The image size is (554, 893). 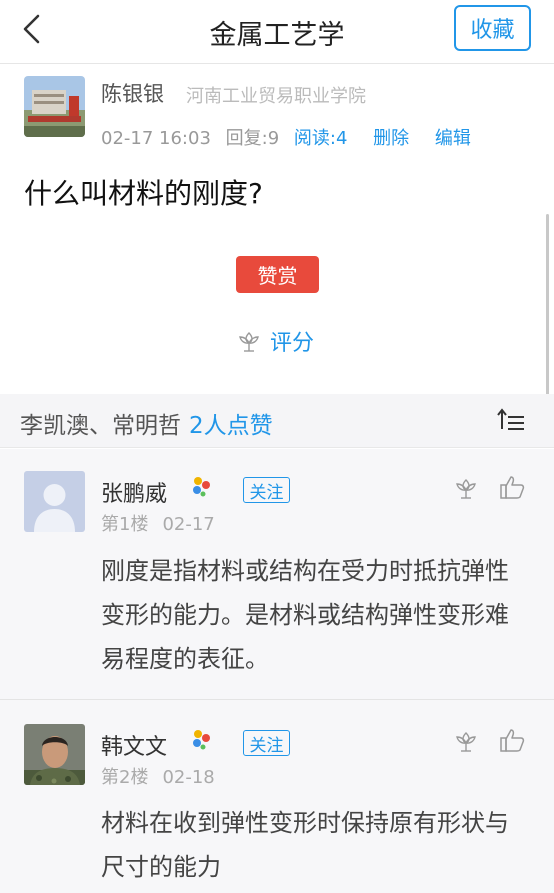 I want to click on author-name: 陈银银, so click(x=132, y=93).